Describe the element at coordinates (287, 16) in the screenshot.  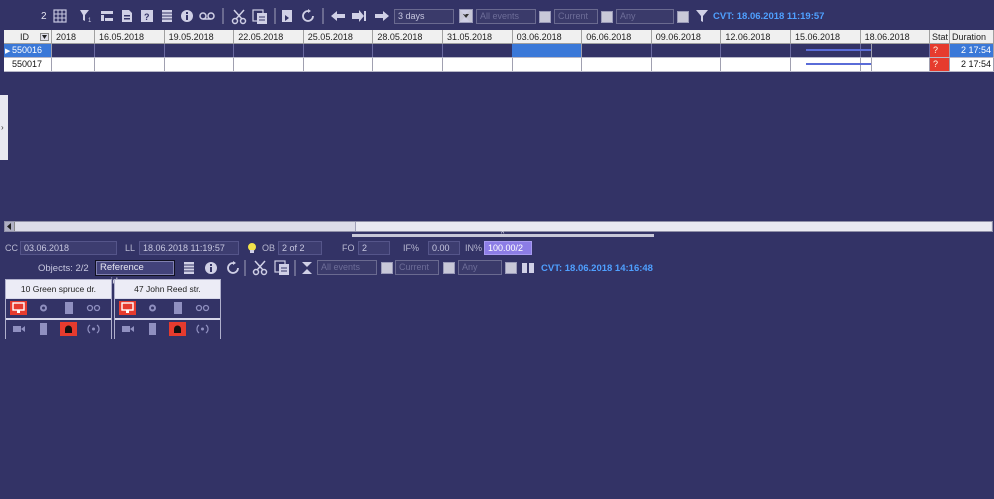
I see `paste-icon` at that location.